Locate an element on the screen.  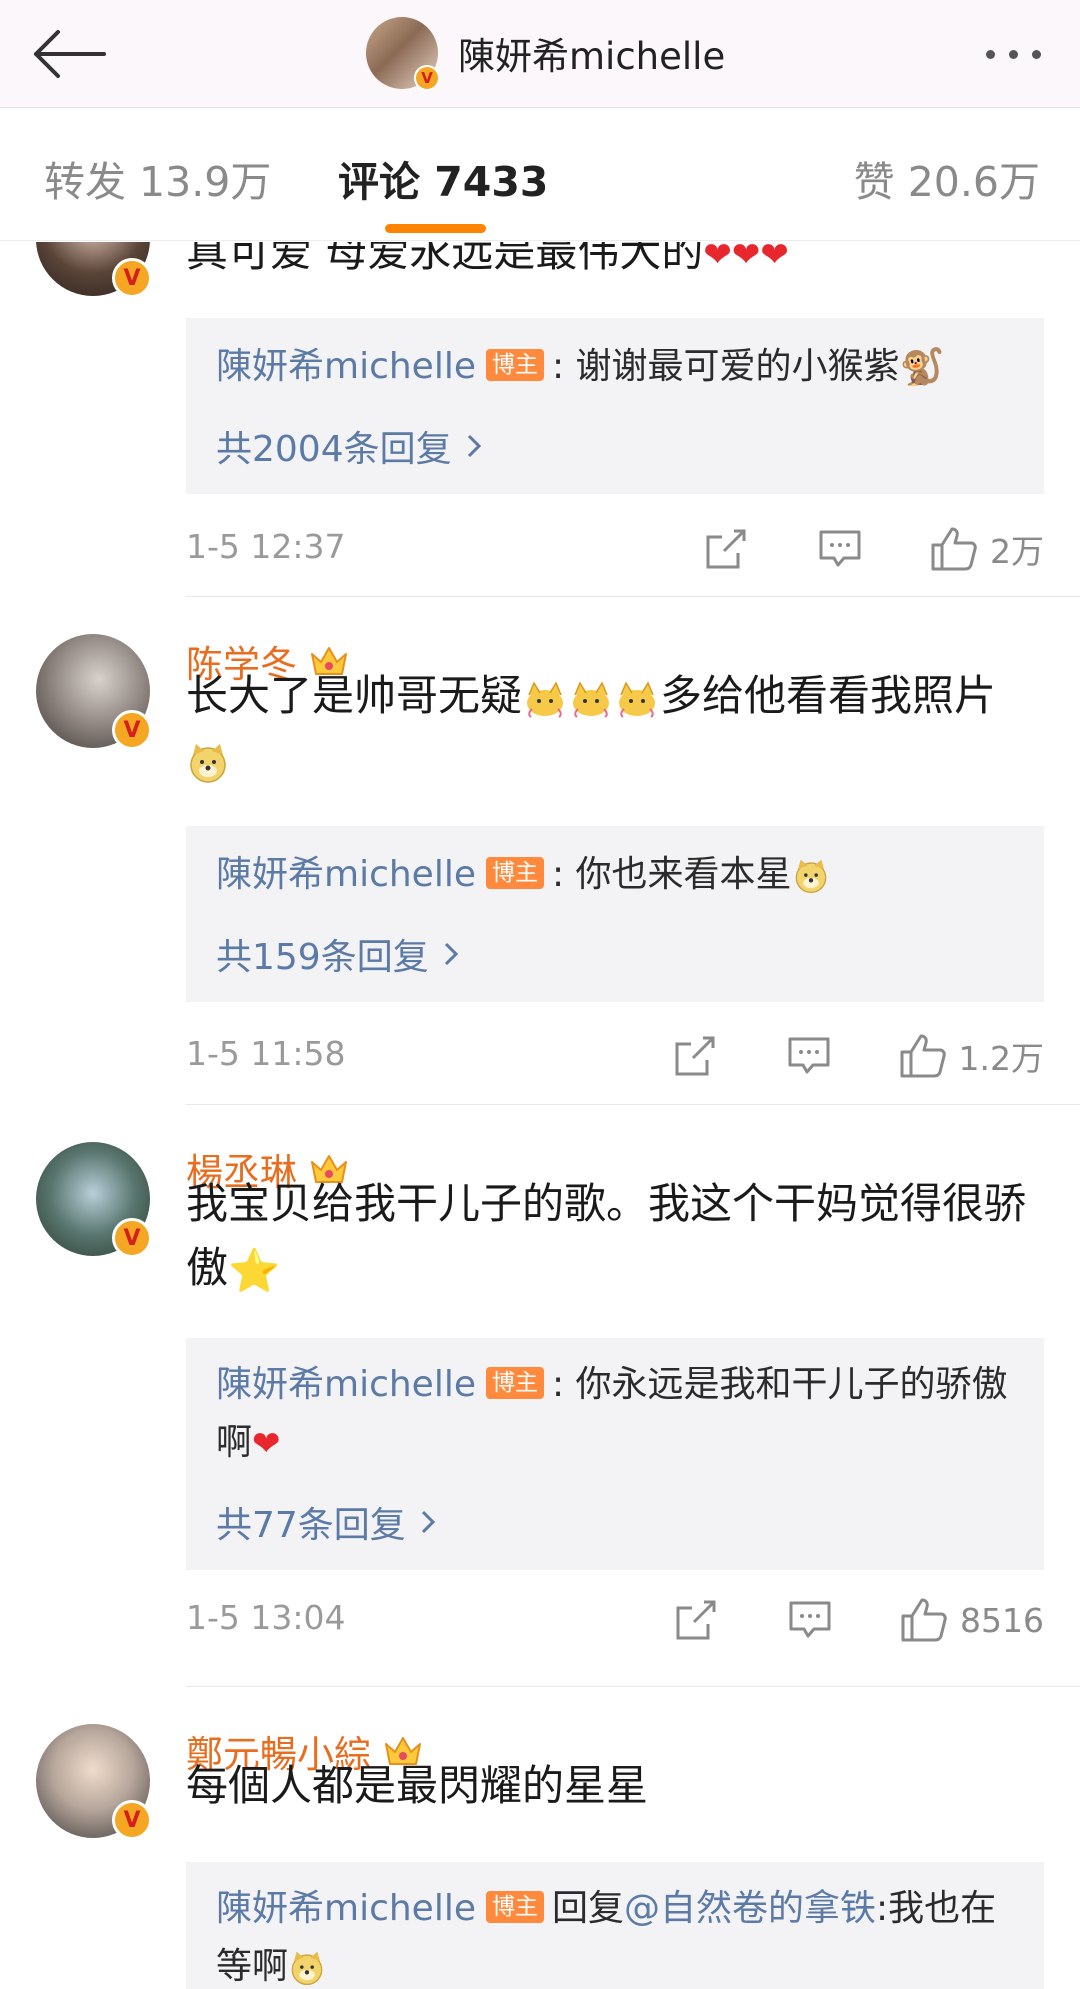
comment-meta: 1-5 11:58 1.2万 is located at coordinates (615, 1056).